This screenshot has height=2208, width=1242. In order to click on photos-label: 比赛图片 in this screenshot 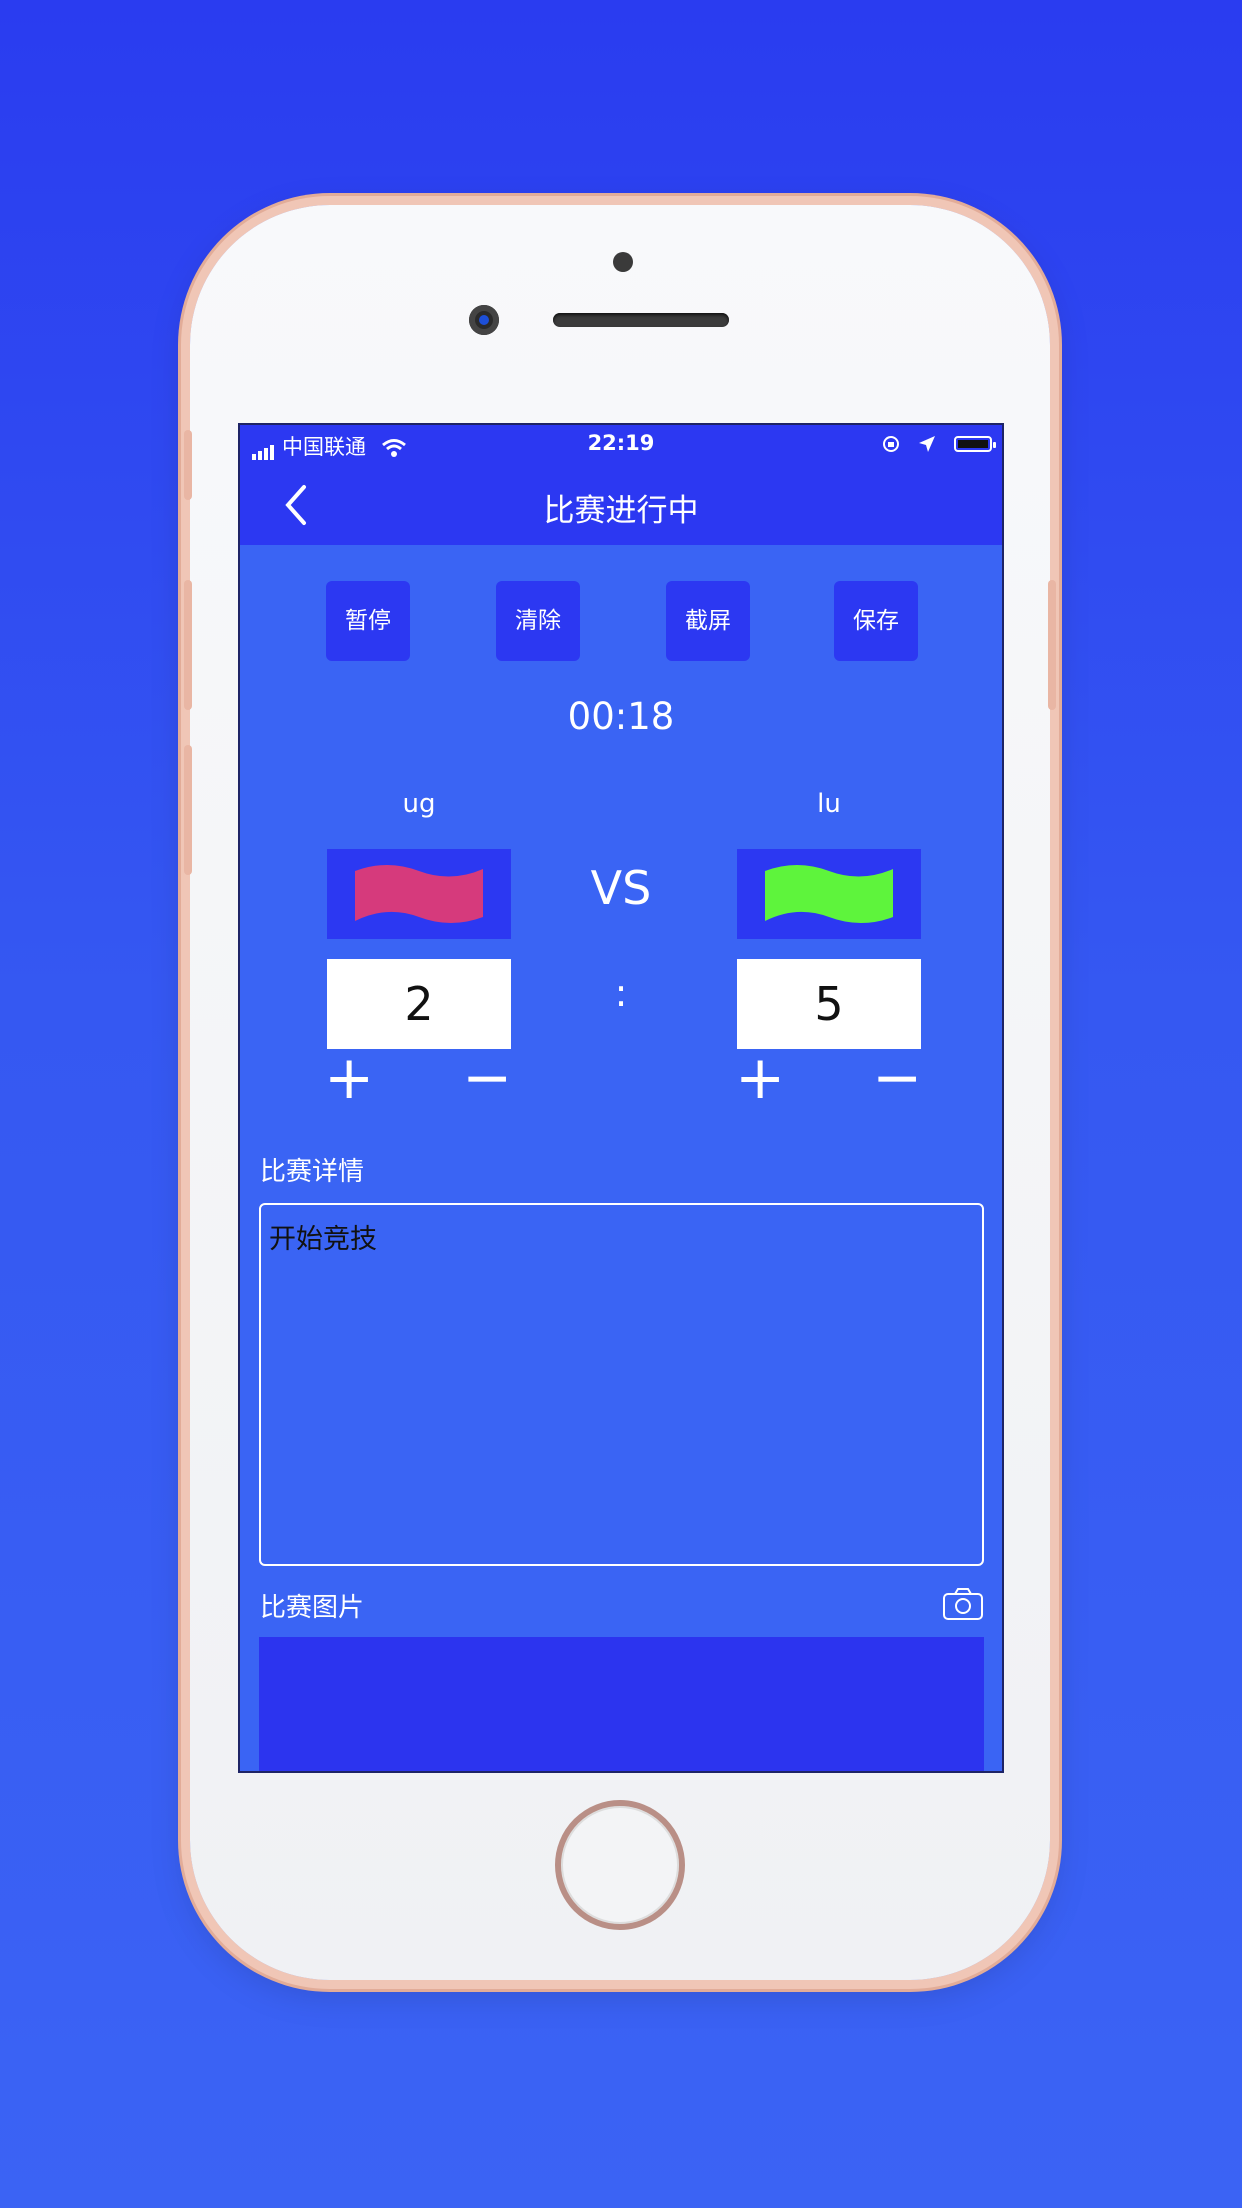, I will do `click(312, 1608)`.